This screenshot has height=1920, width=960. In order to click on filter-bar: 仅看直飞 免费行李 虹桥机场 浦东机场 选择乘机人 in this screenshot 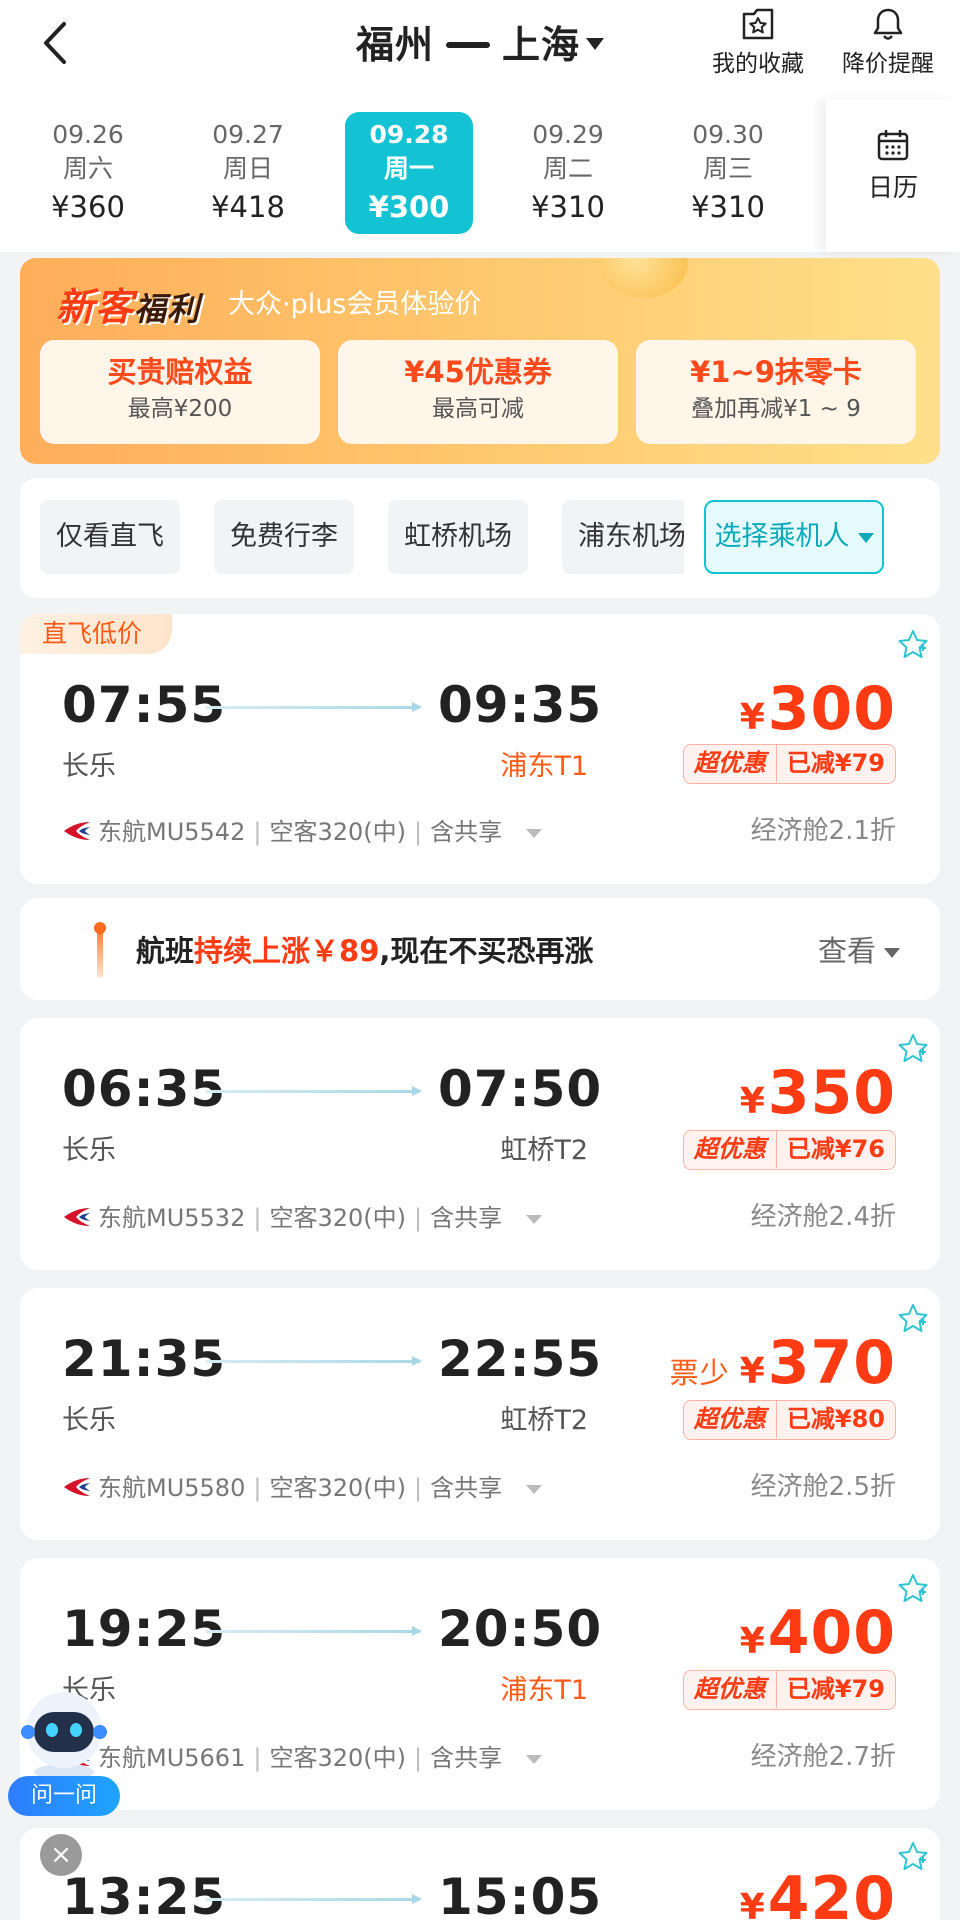, I will do `click(480, 538)`.